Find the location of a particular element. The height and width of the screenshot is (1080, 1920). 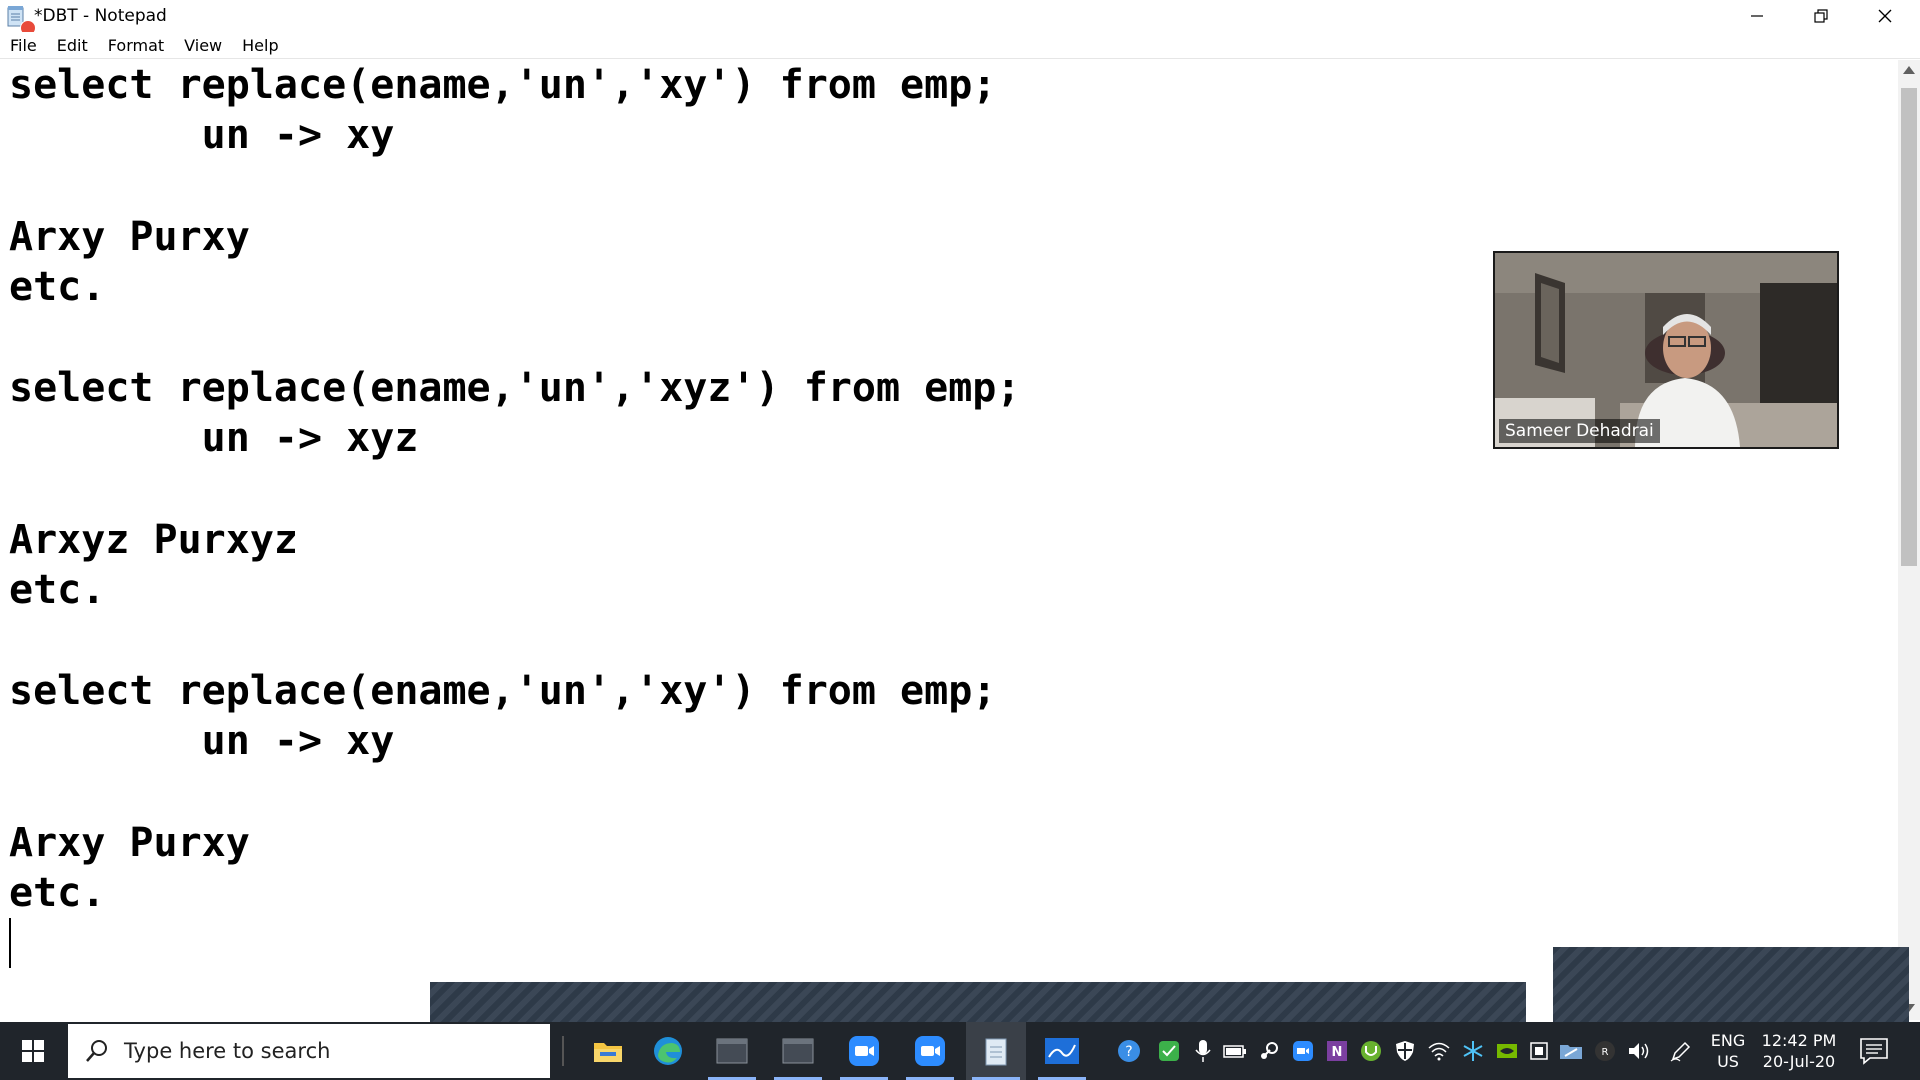

device-tray-icon is located at coordinates (1539, 1051).